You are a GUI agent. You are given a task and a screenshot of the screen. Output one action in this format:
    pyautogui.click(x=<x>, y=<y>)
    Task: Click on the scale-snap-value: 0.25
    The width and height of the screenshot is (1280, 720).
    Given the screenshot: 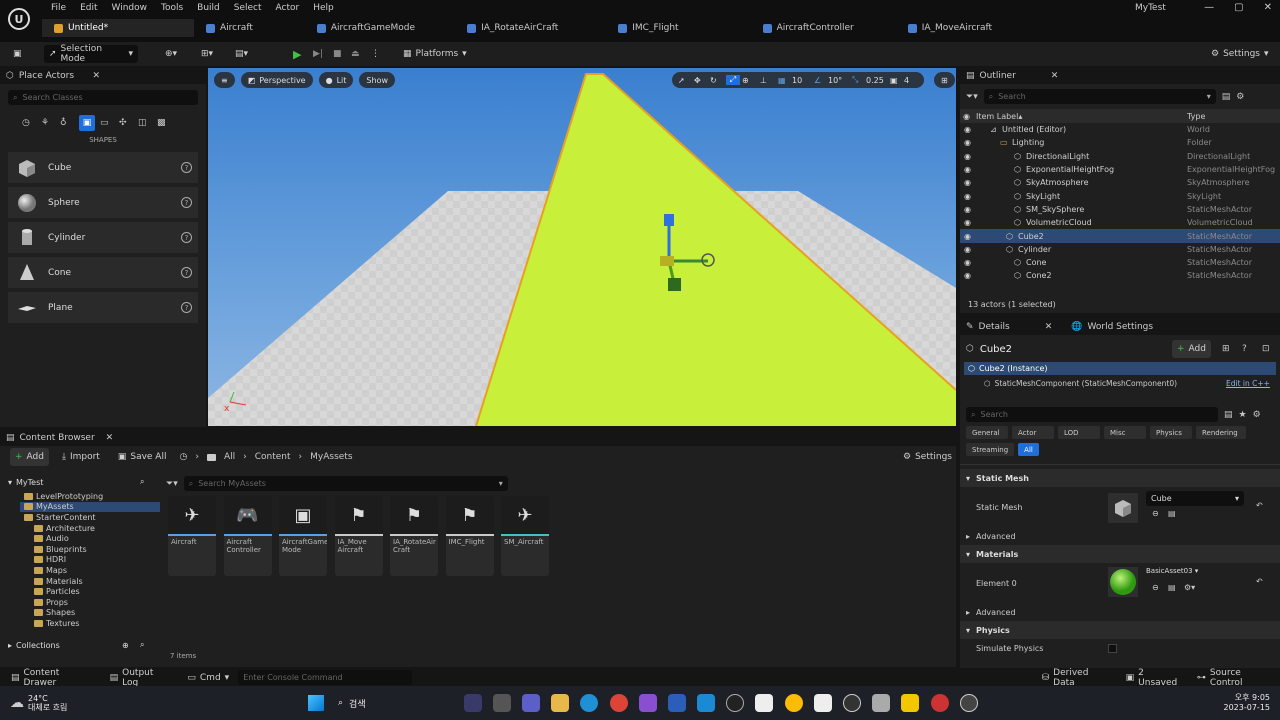 What is the action you would take?
    pyautogui.click(x=877, y=80)
    